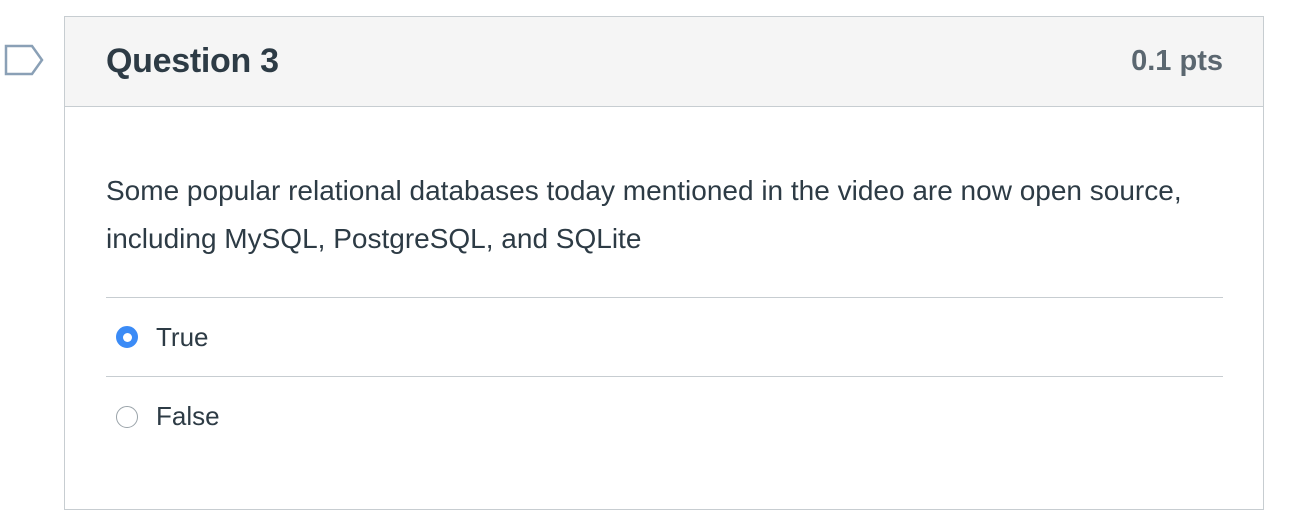  What do you see at coordinates (182, 336) in the screenshot?
I see `answer-label: True` at bounding box center [182, 336].